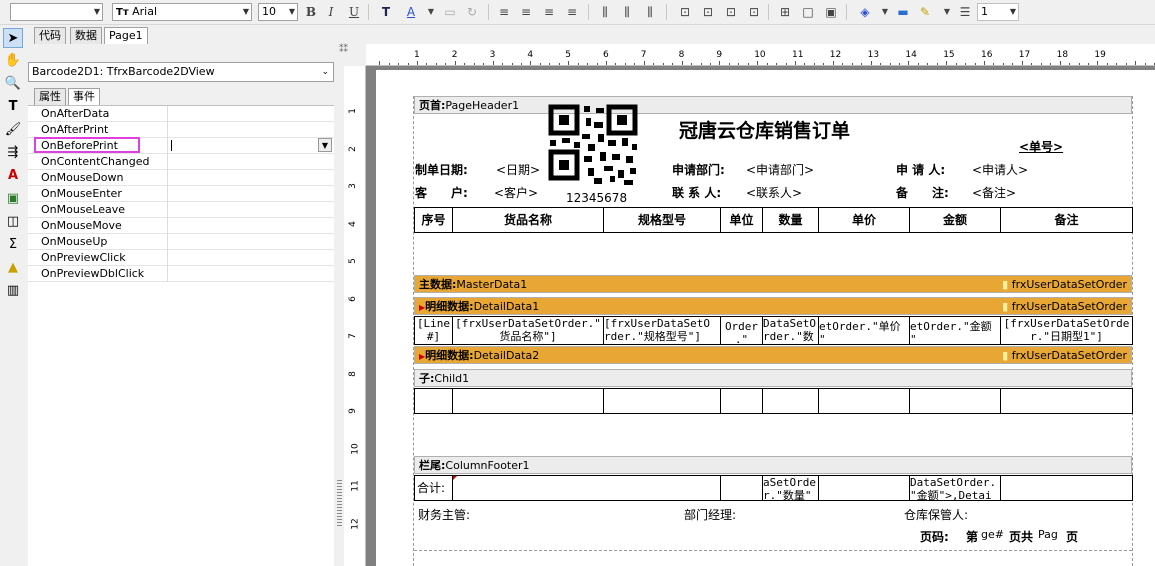 The width and height of the screenshot is (1155, 566). Describe the element at coordinates (339, 504) in the screenshot. I see `grip-handle` at that location.